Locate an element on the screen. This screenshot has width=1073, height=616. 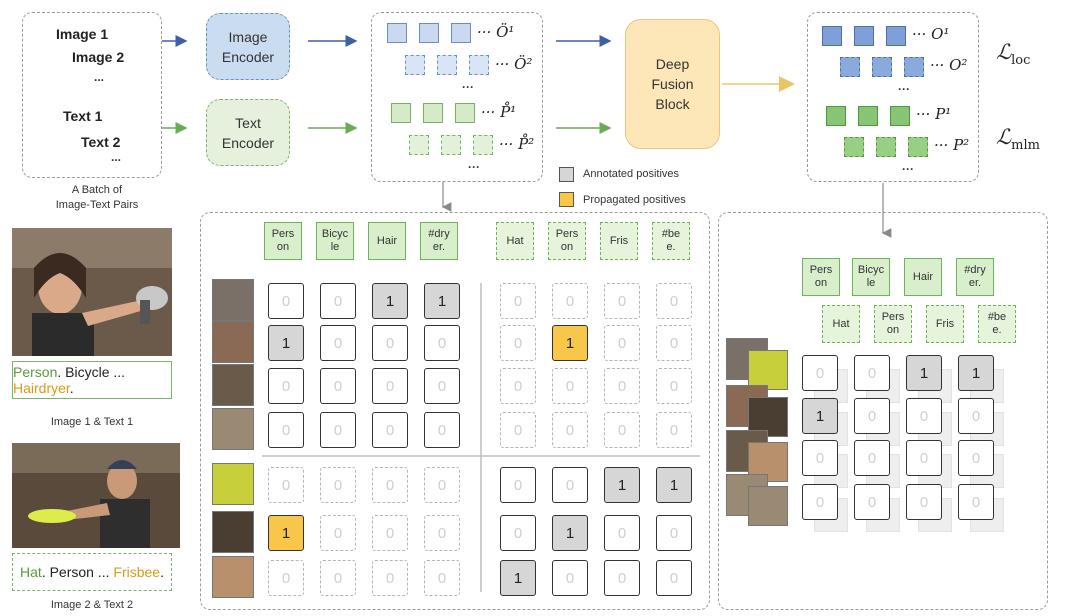
batch-caption: A Batch of Image-Text Pairs is located at coordinates (97, 198).